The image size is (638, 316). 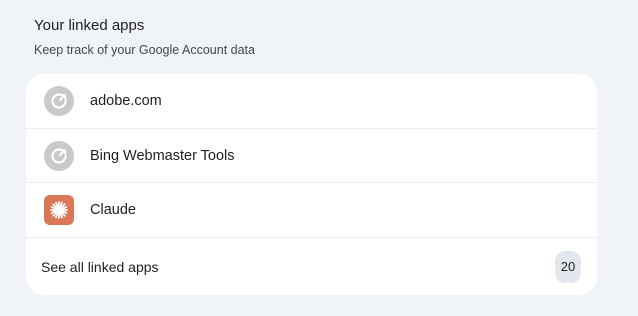 I want to click on linked-app-label: Claude, so click(x=113, y=210).